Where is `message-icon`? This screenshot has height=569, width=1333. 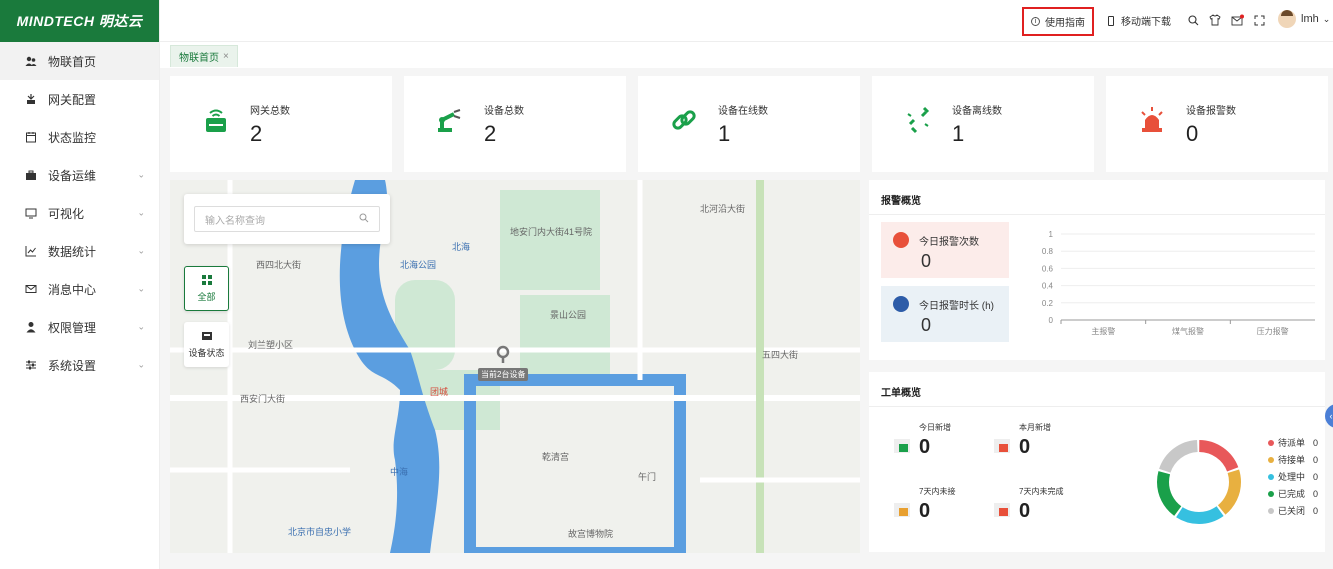
message-icon is located at coordinates (1237, 20).